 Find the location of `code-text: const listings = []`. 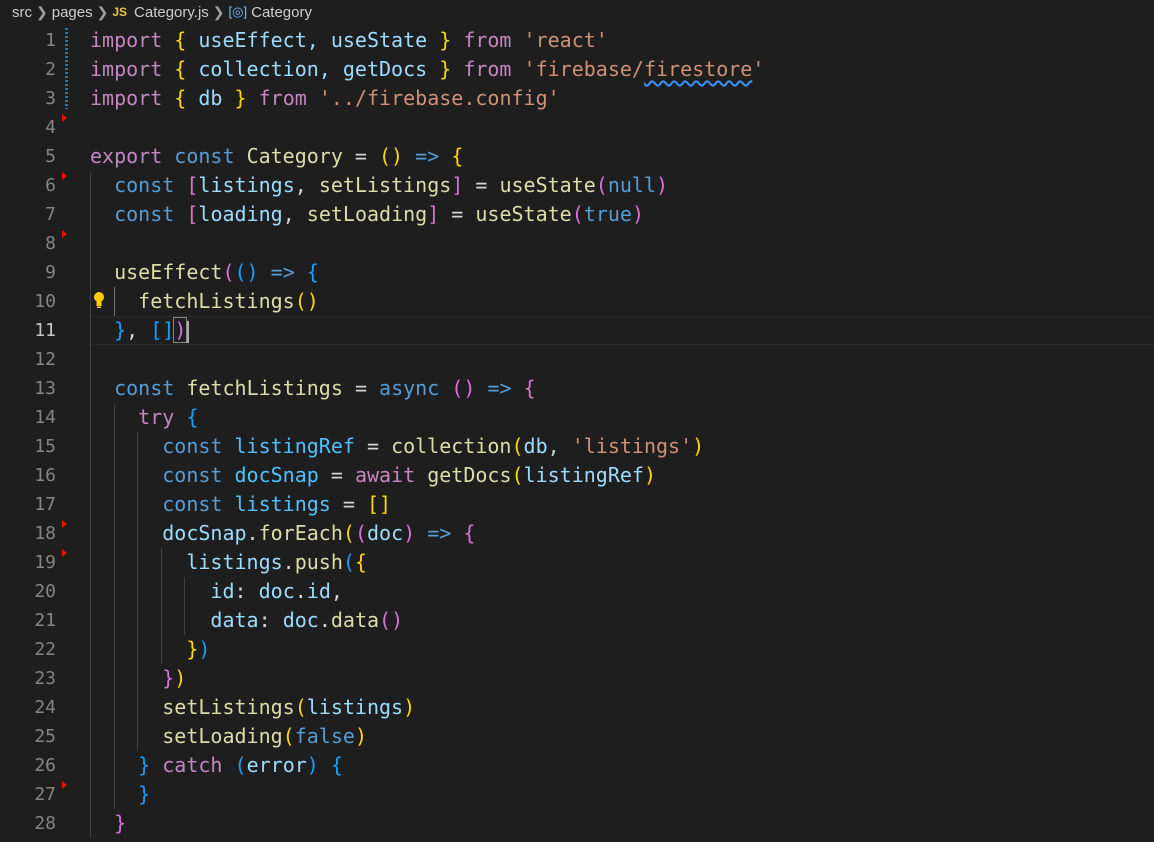

code-text: const listings = [] is located at coordinates (240, 504).